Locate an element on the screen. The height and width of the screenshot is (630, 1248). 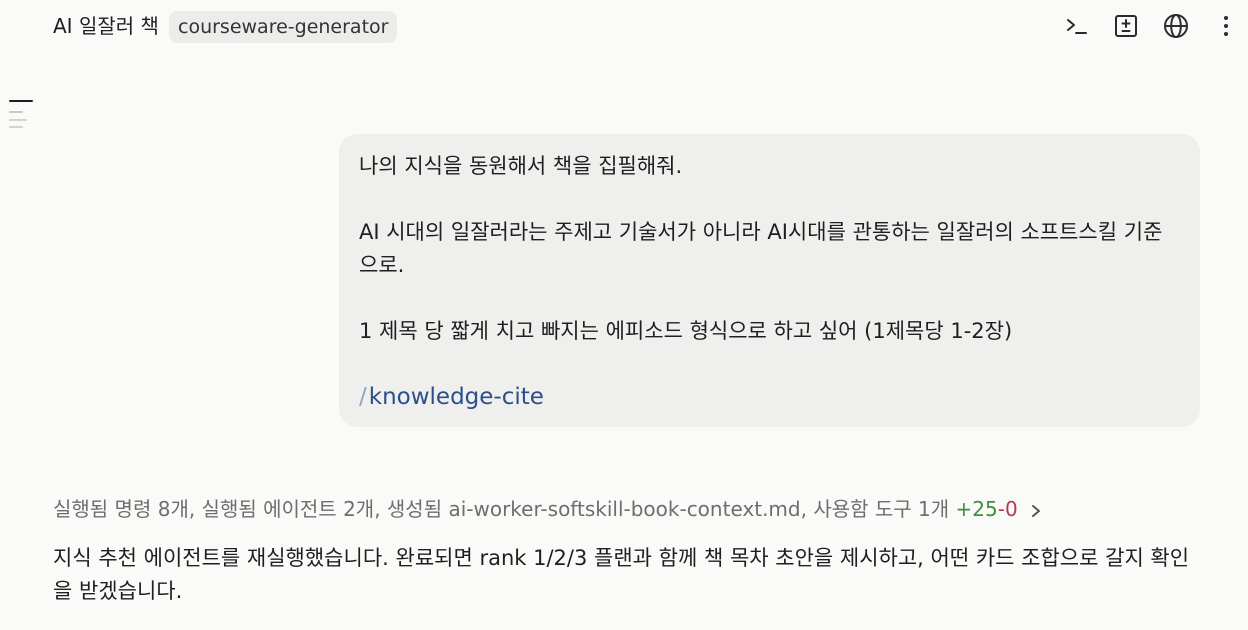
slash-glyph: / is located at coordinates (363, 397).